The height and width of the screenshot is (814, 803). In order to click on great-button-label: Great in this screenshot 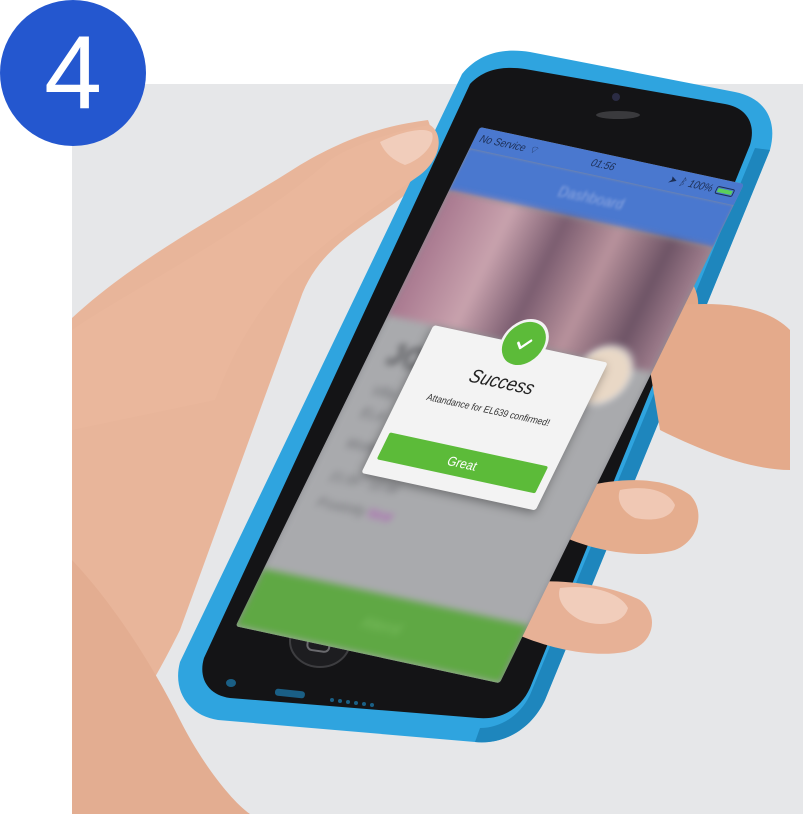, I will do `click(462, 463)`.